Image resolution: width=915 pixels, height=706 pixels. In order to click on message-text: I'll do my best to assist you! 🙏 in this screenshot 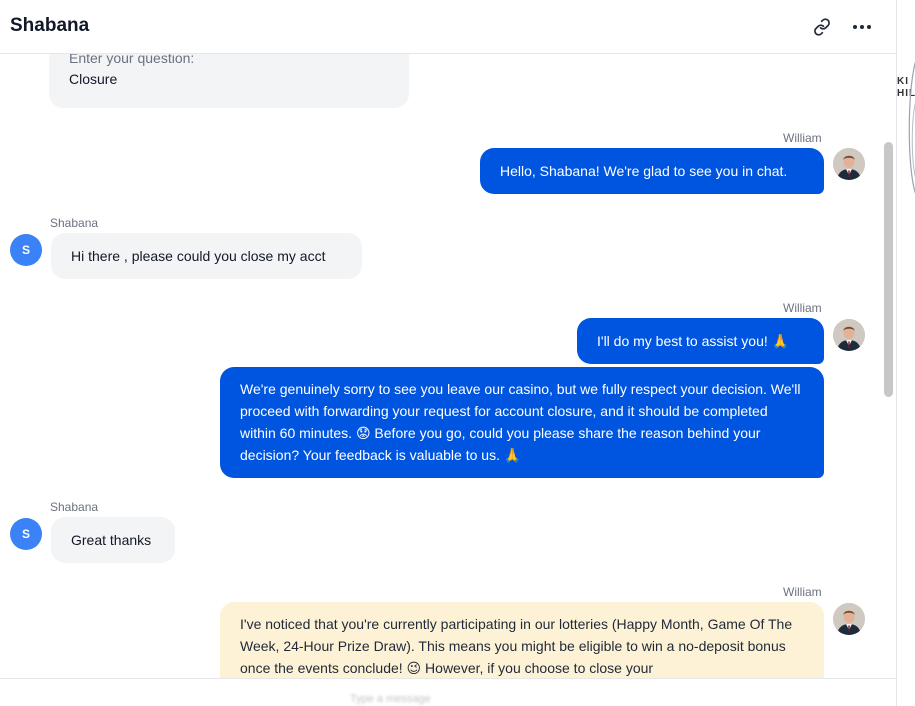, I will do `click(693, 341)`.